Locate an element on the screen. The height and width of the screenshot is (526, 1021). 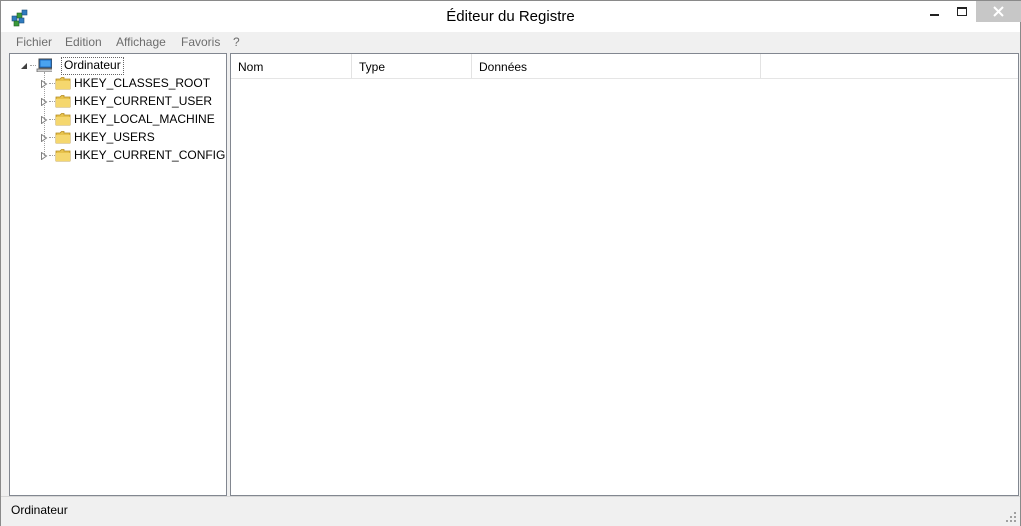
minimize-icon is located at coordinates (934, 15).